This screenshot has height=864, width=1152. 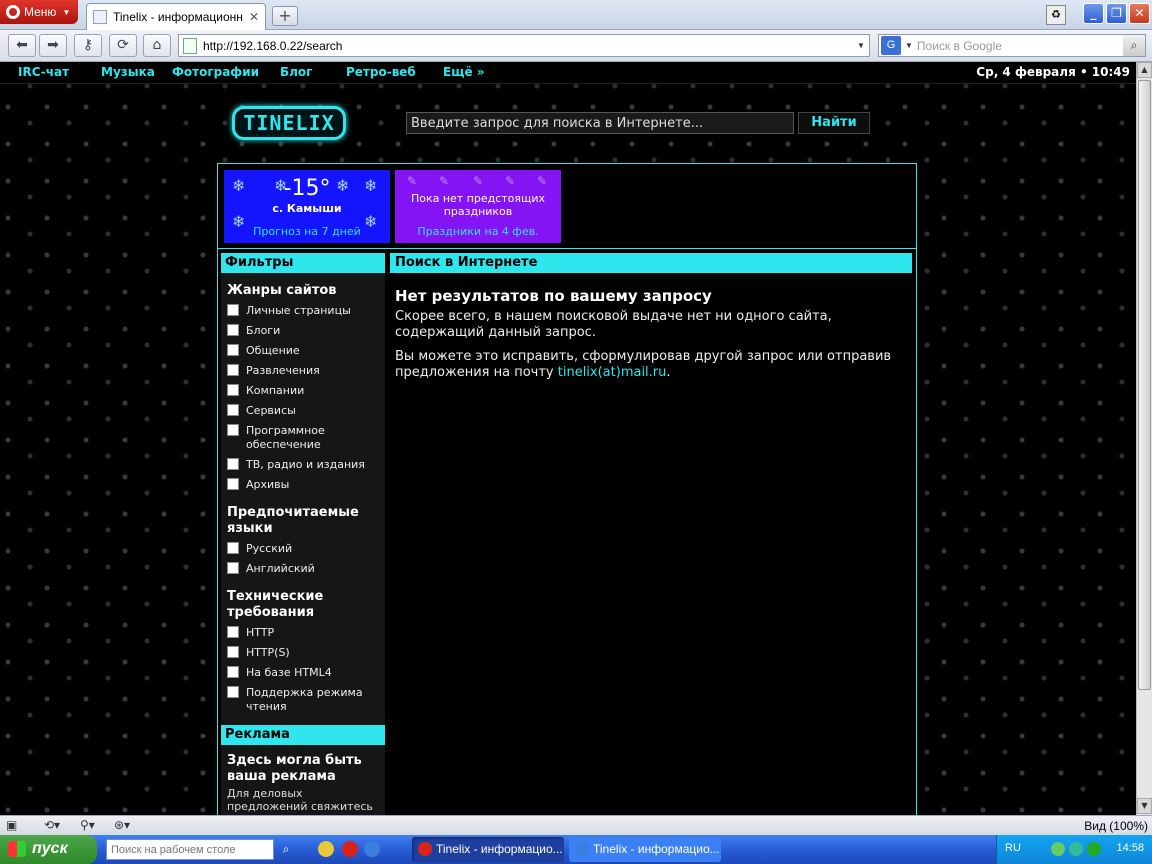 What do you see at coordinates (307, 231) in the screenshot?
I see `weather-forecast-link: Прогноз на 7 дней` at bounding box center [307, 231].